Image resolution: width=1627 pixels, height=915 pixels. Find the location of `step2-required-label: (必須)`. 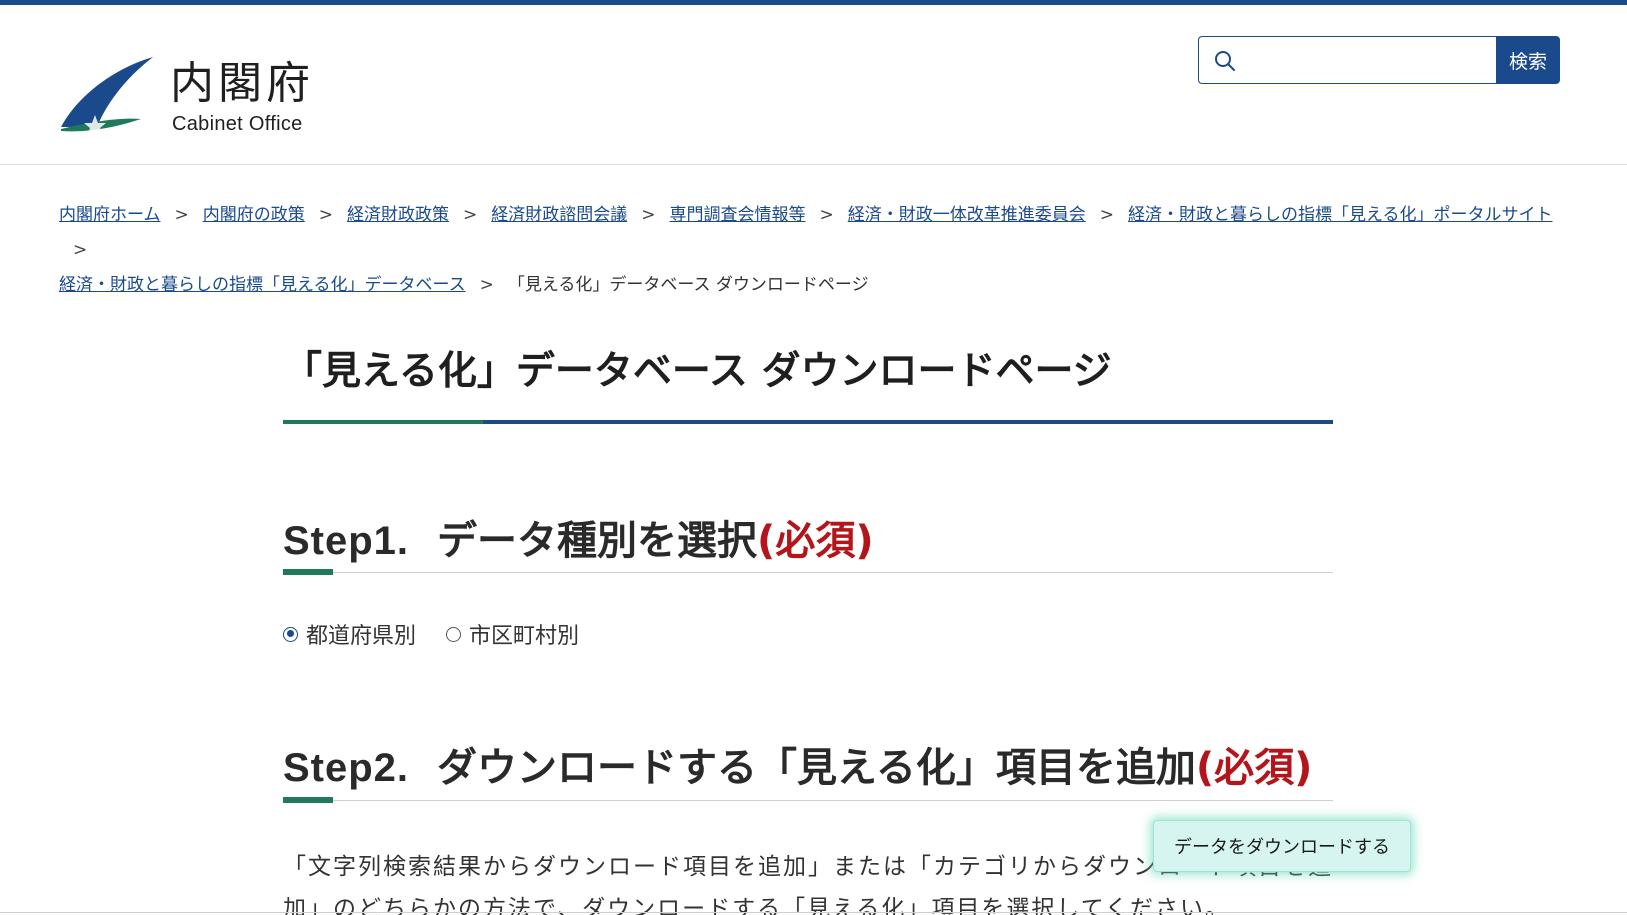

step2-required-label: (必須) is located at coordinates (1254, 768).